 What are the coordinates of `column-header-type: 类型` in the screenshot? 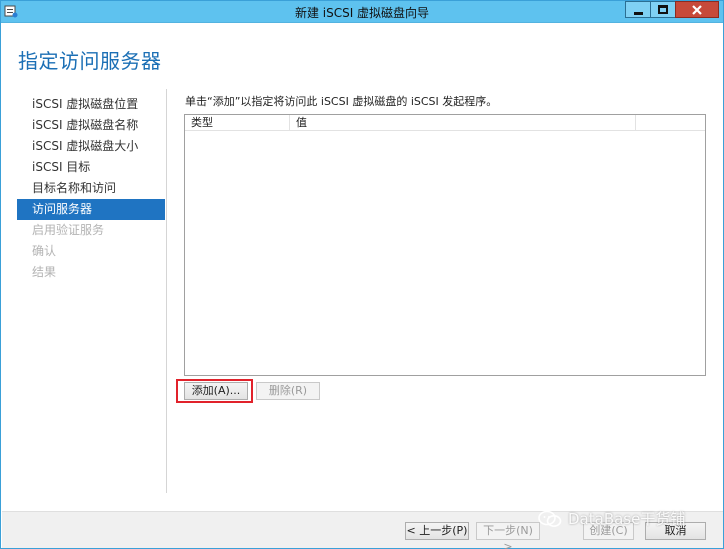 It's located at (237, 123).